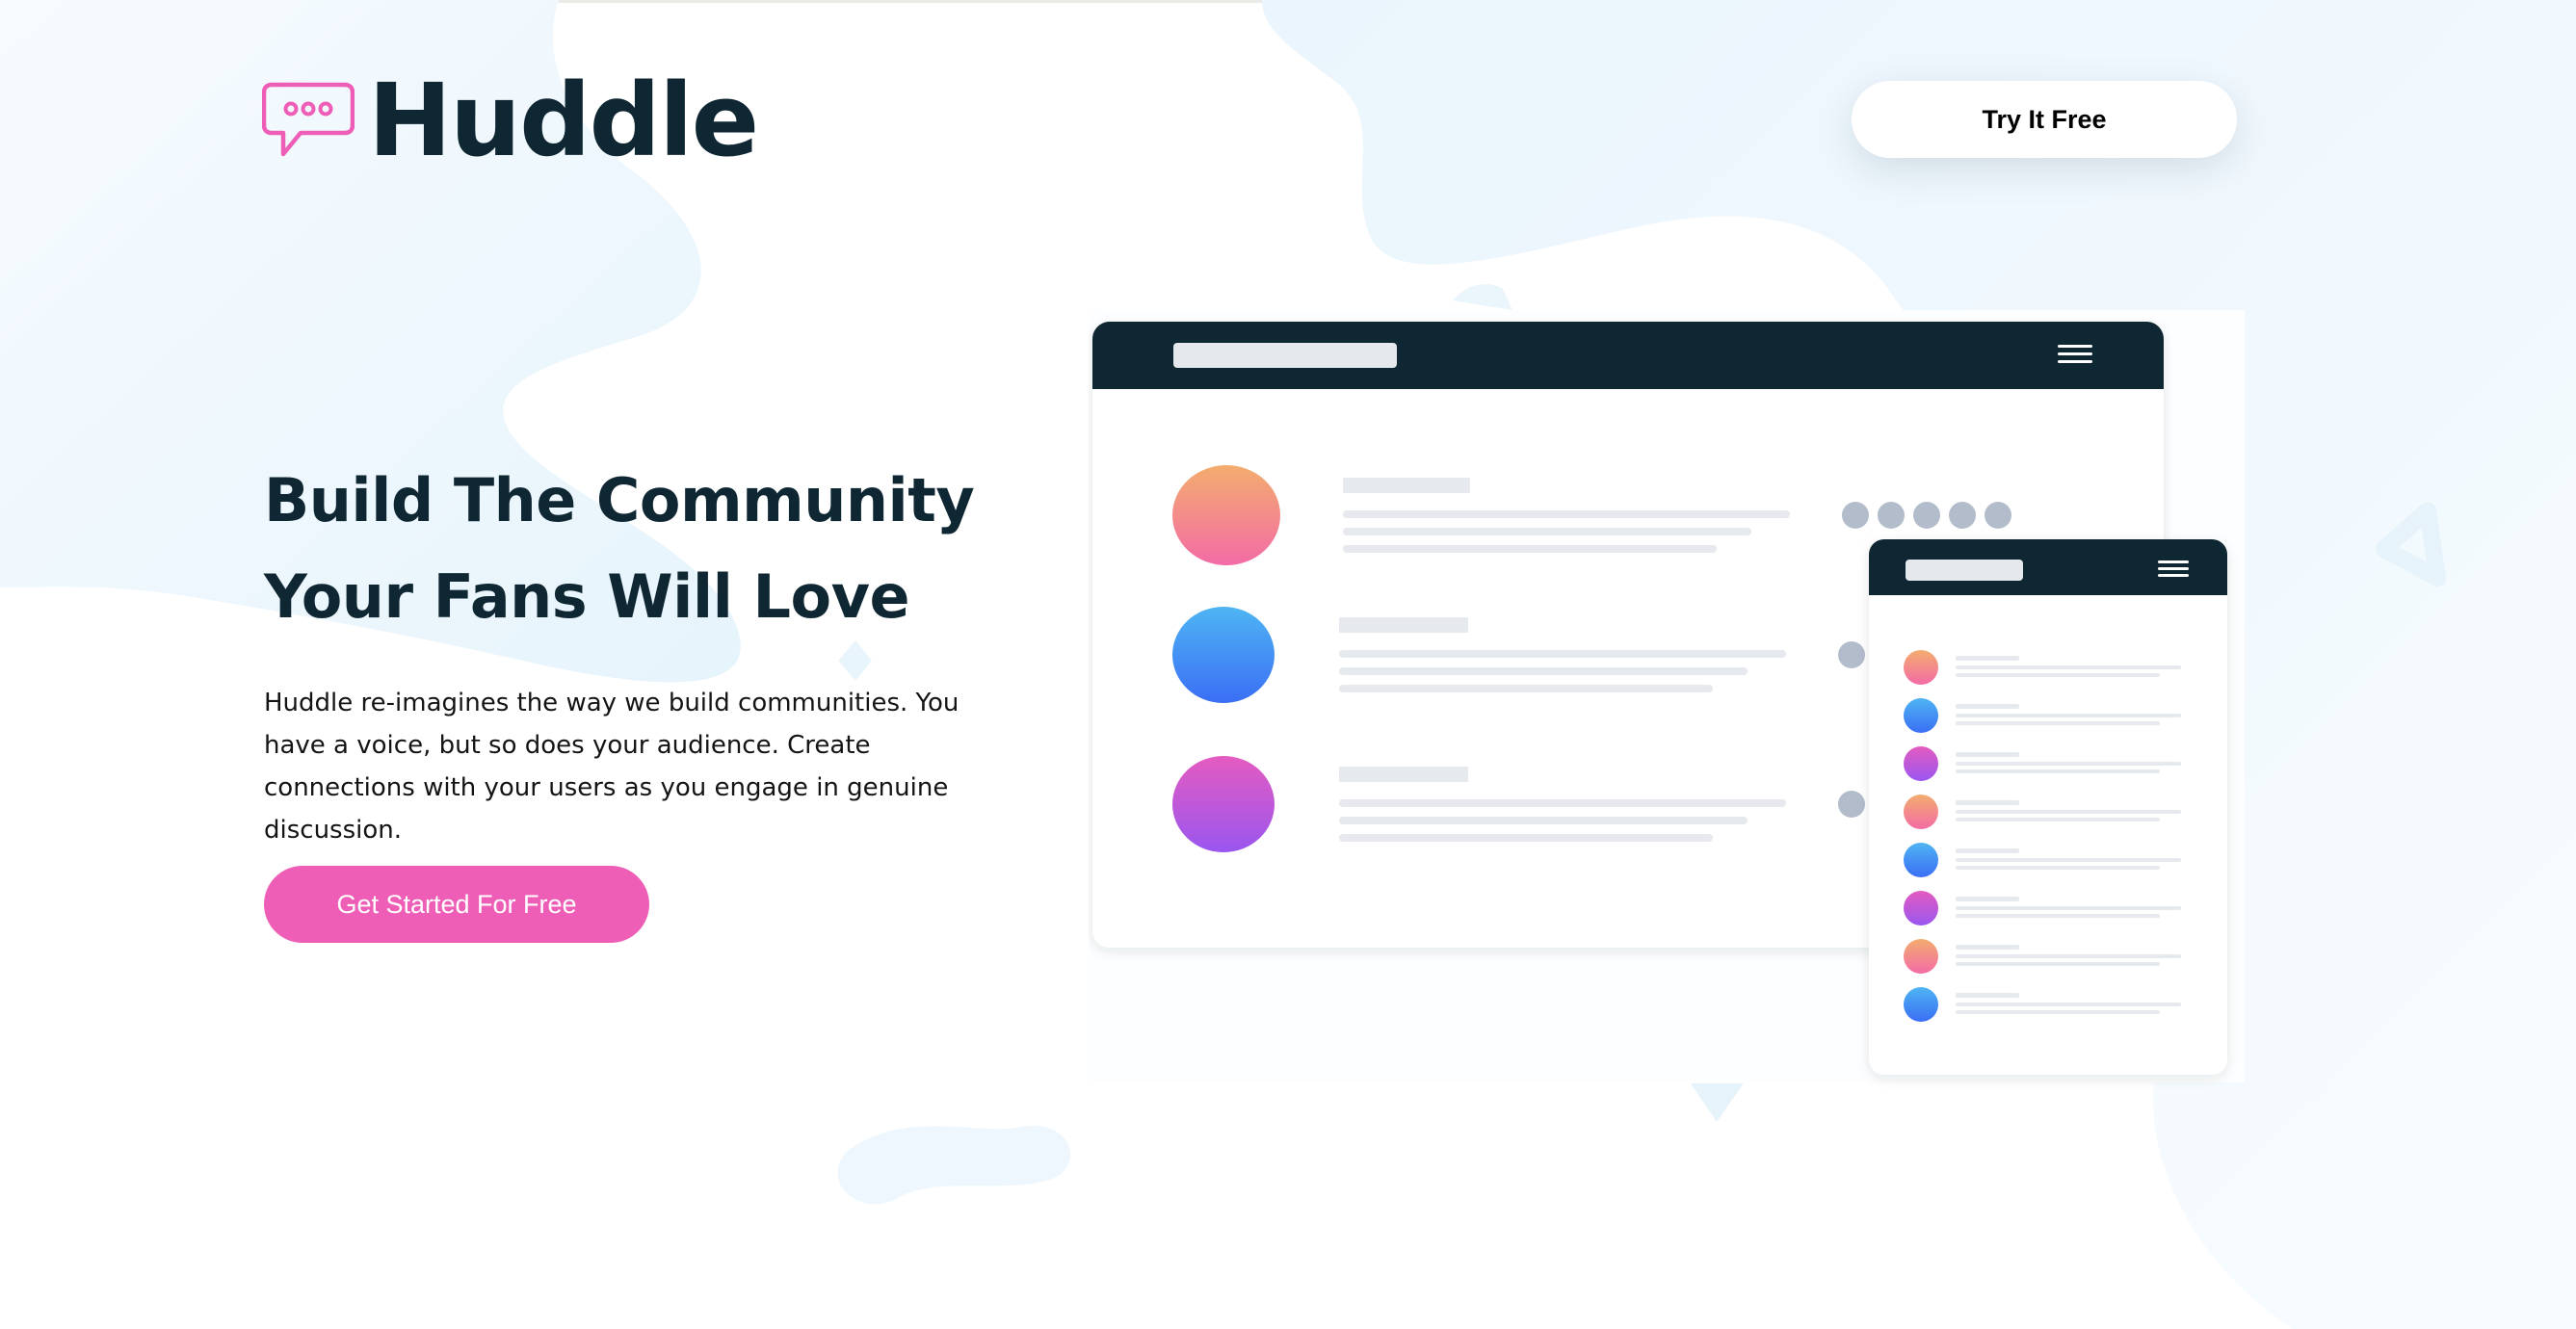  I want to click on get-started-button: Get Started For Free, so click(457, 905).